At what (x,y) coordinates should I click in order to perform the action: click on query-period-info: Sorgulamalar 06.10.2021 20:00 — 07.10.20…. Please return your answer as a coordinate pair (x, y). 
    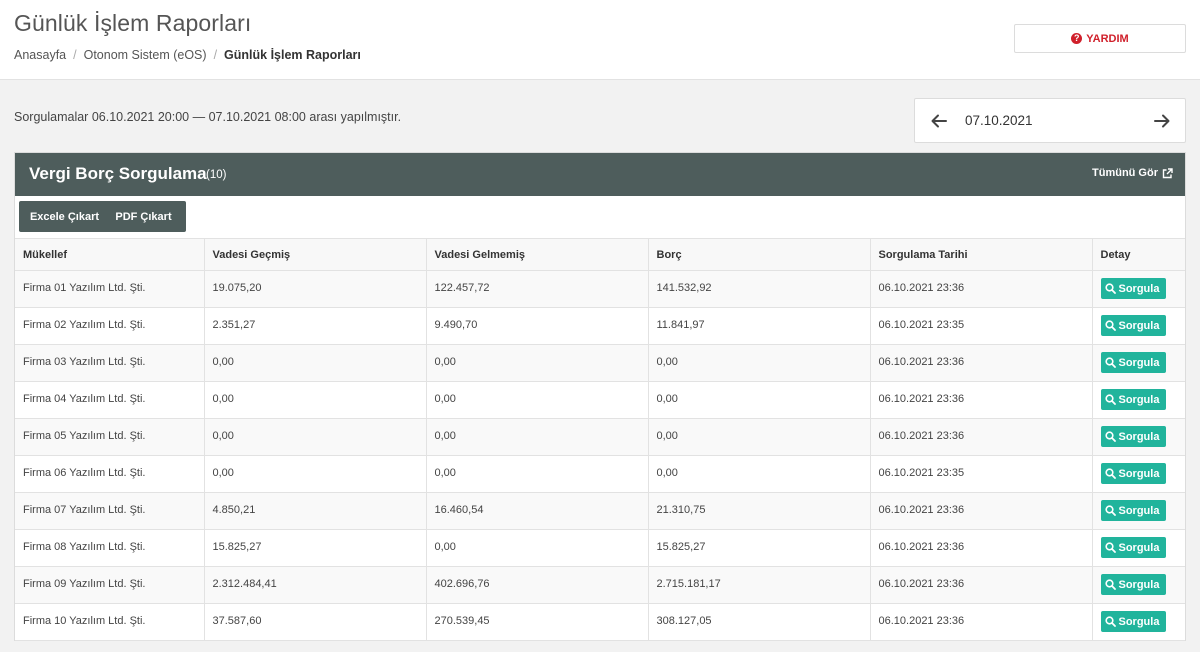
    Looking at the image, I should click on (208, 117).